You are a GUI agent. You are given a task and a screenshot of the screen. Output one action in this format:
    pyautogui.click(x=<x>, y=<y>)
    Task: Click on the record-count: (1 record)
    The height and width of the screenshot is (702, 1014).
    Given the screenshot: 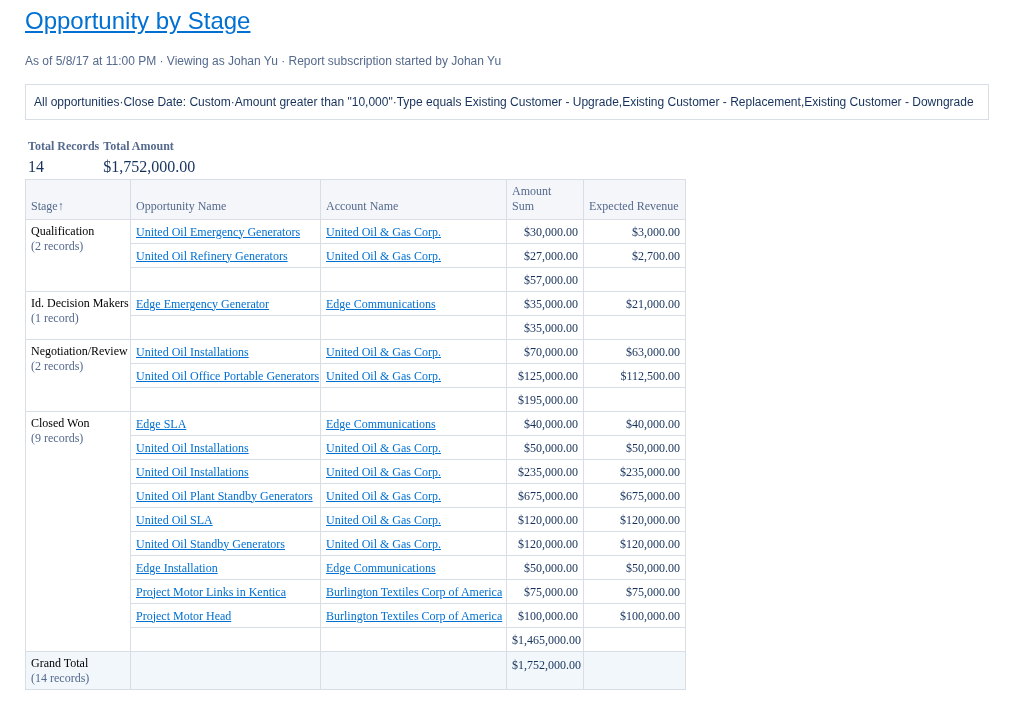 What is the action you would take?
    pyautogui.click(x=55, y=318)
    